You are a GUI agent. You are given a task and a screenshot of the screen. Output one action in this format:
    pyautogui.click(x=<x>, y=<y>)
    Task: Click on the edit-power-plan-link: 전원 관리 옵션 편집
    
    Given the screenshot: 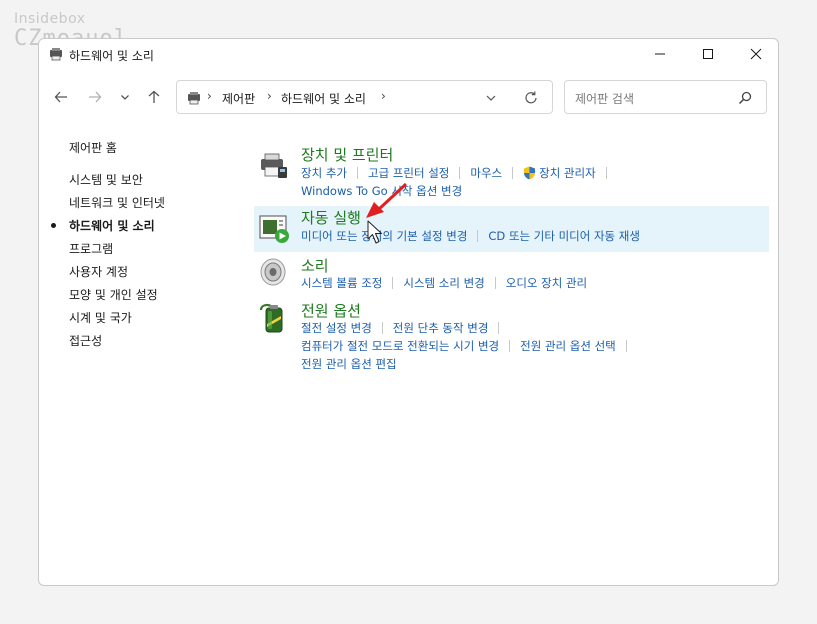 What is the action you would take?
    pyautogui.click(x=349, y=364)
    